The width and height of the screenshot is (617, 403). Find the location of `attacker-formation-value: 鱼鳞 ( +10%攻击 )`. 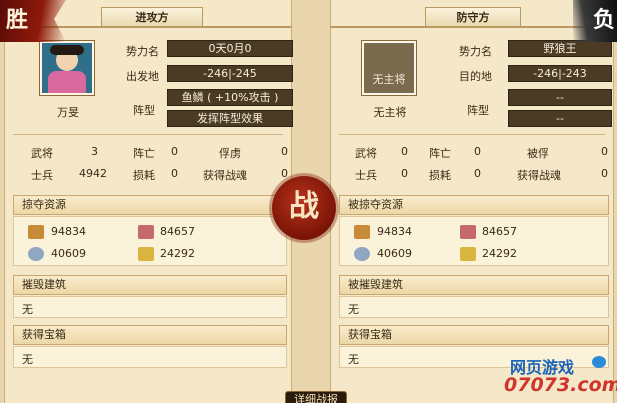

attacker-formation-value: 鱼鳞 ( +10%攻击 ) is located at coordinates (230, 97).